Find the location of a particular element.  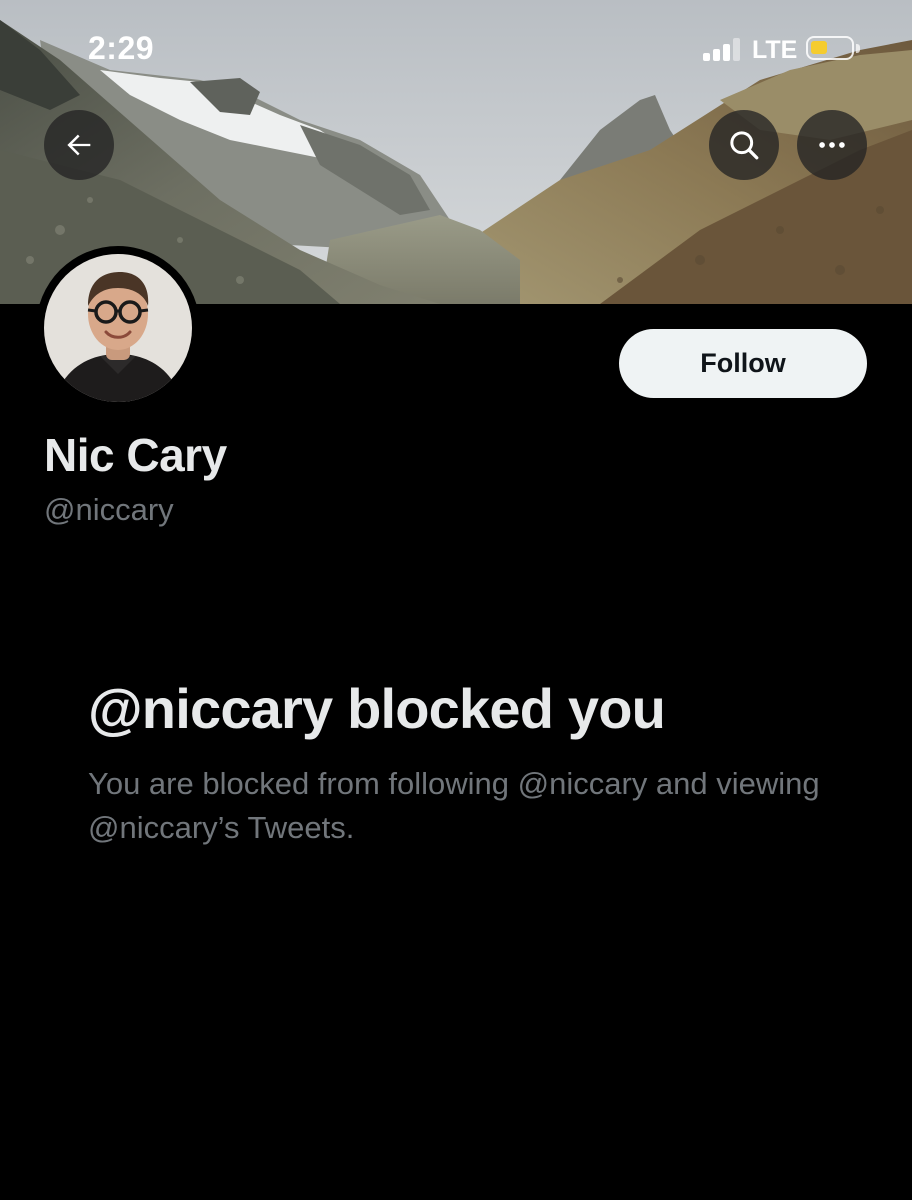

more-horizontal-icon is located at coordinates (832, 145).